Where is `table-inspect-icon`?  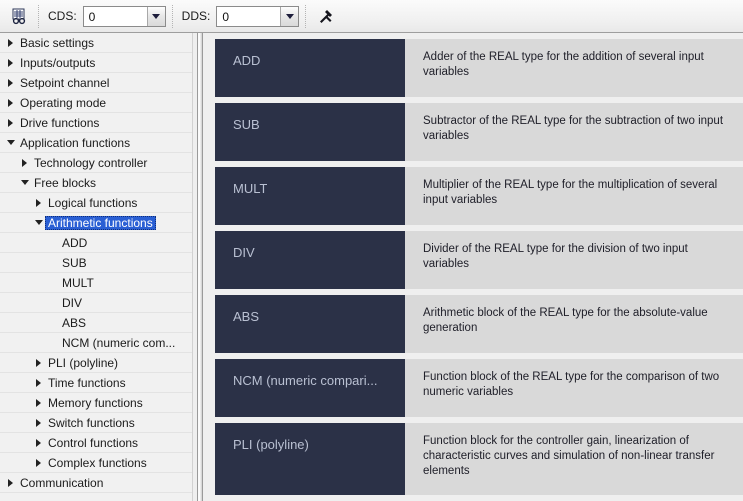 table-inspect-icon is located at coordinates (19, 16).